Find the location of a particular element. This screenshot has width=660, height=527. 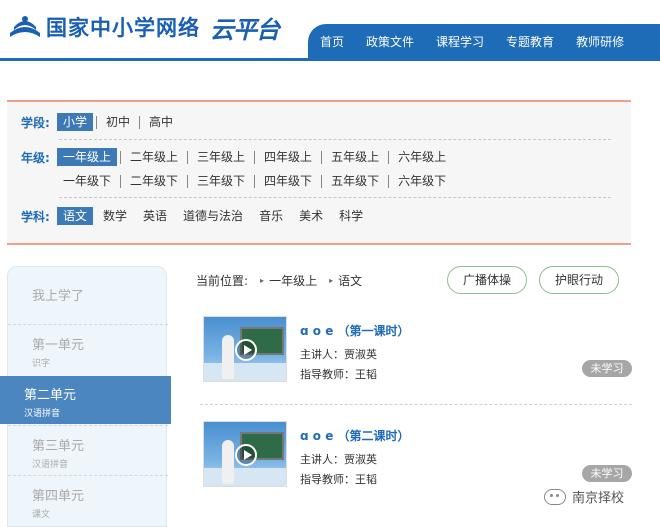

unit-title: 第二单元 is located at coordinates (50, 395).